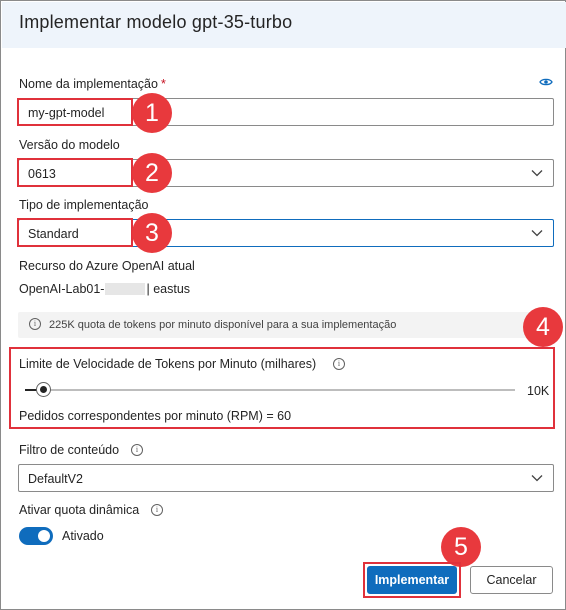 This screenshot has height=610, width=566. What do you see at coordinates (538, 391) in the screenshot?
I see `rate-limit-value: 10K` at bounding box center [538, 391].